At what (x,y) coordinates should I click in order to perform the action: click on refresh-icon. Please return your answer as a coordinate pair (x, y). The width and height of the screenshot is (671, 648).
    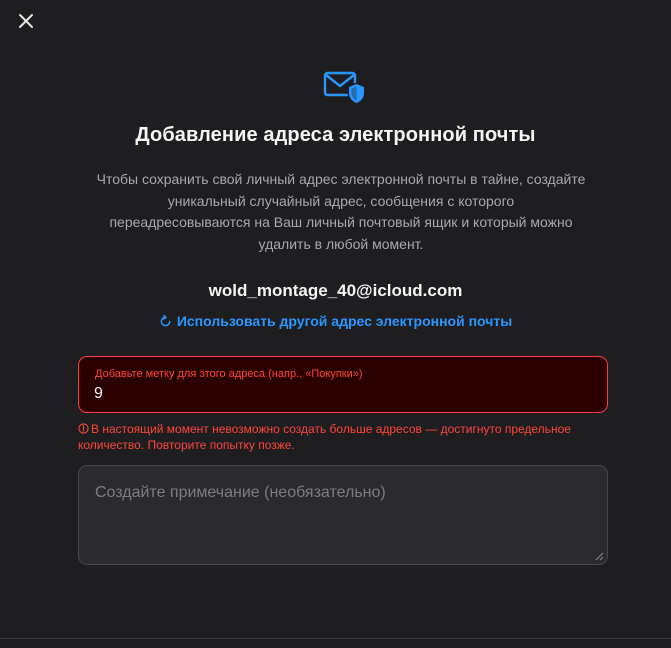
    Looking at the image, I should click on (165, 321).